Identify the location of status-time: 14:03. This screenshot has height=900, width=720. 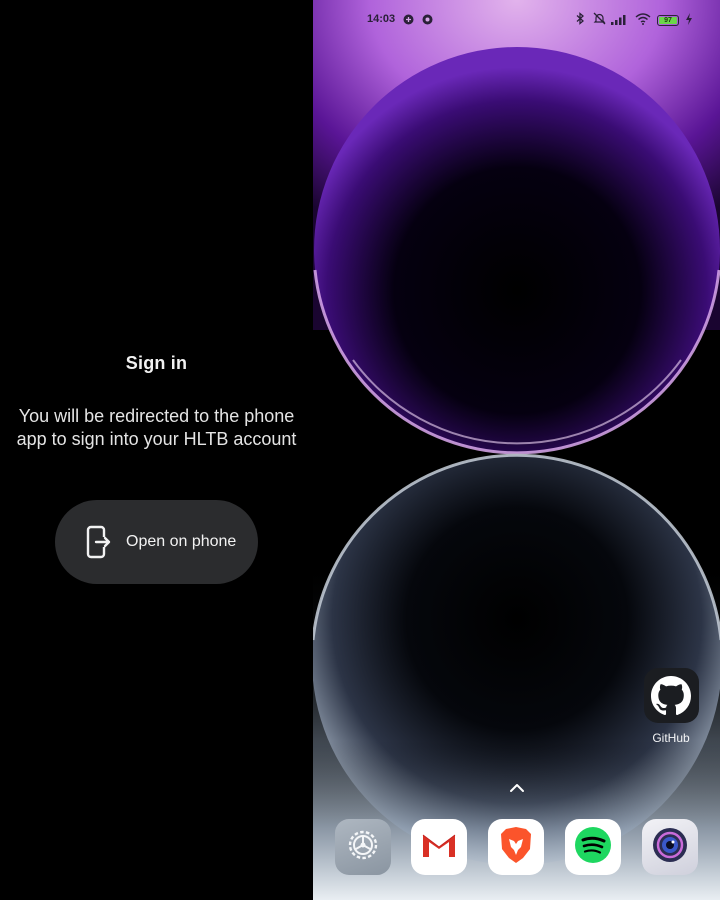
(381, 19).